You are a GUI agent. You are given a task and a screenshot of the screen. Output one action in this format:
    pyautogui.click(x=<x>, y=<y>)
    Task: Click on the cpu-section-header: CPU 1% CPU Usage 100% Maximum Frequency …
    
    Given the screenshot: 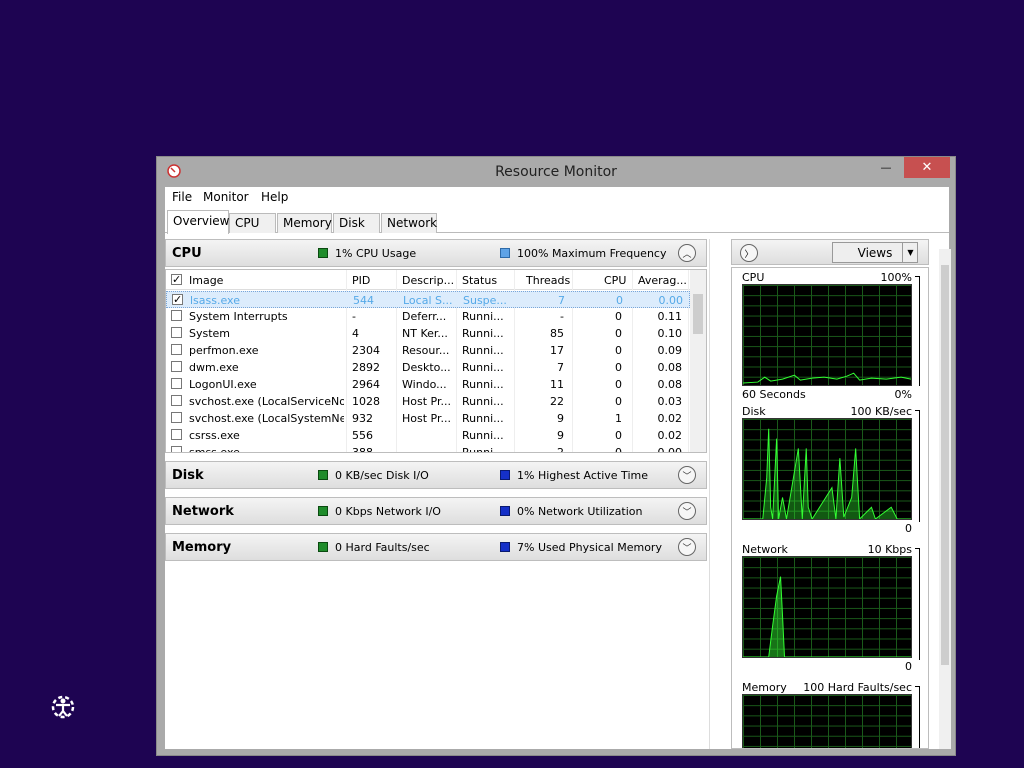 What is the action you would take?
    pyautogui.click(x=436, y=253)
    